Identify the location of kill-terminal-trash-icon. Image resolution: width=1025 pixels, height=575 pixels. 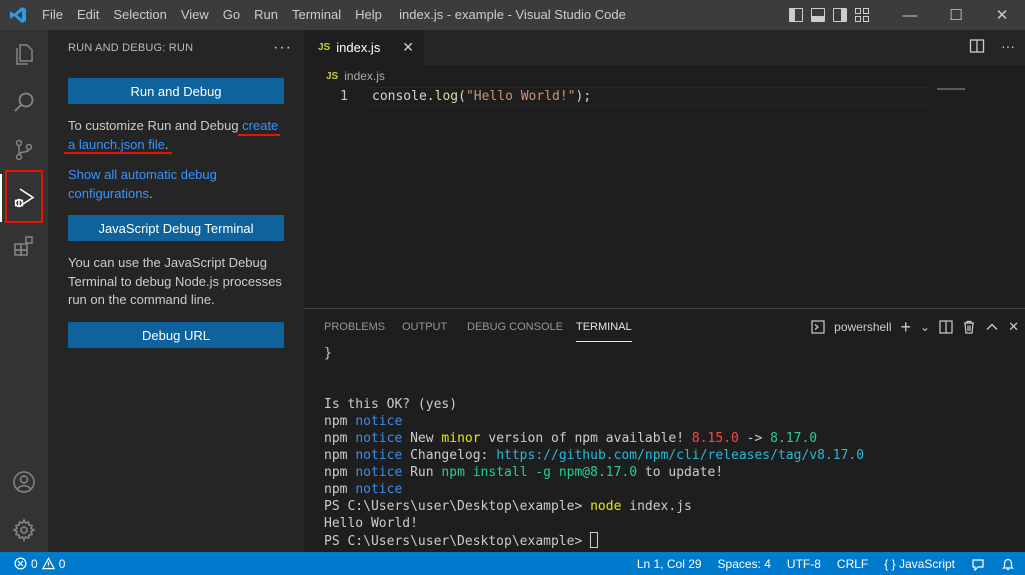
(969, 327).